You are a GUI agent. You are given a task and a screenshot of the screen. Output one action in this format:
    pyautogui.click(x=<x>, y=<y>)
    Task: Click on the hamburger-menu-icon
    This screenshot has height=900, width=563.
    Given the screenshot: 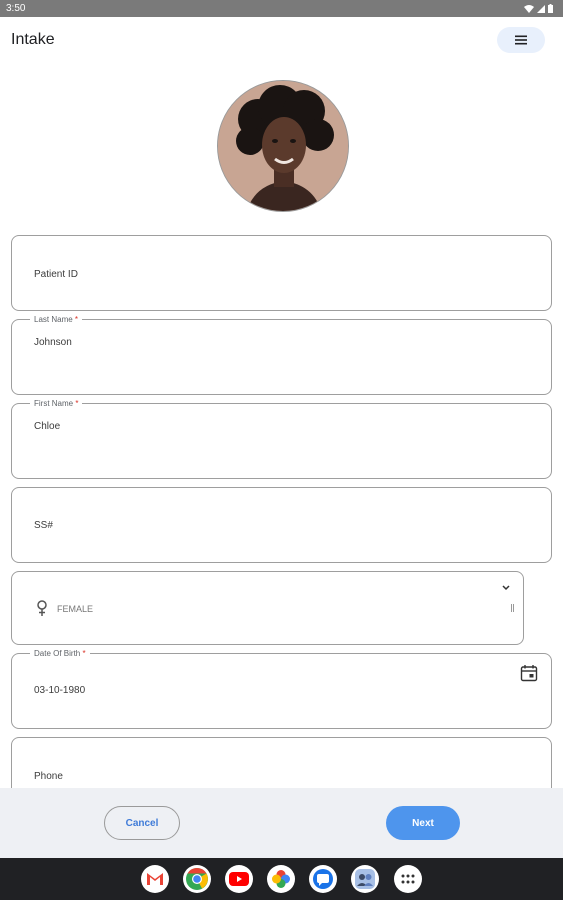 What is the action you would take?
    pyautogui.click(x=521, y=40)
    